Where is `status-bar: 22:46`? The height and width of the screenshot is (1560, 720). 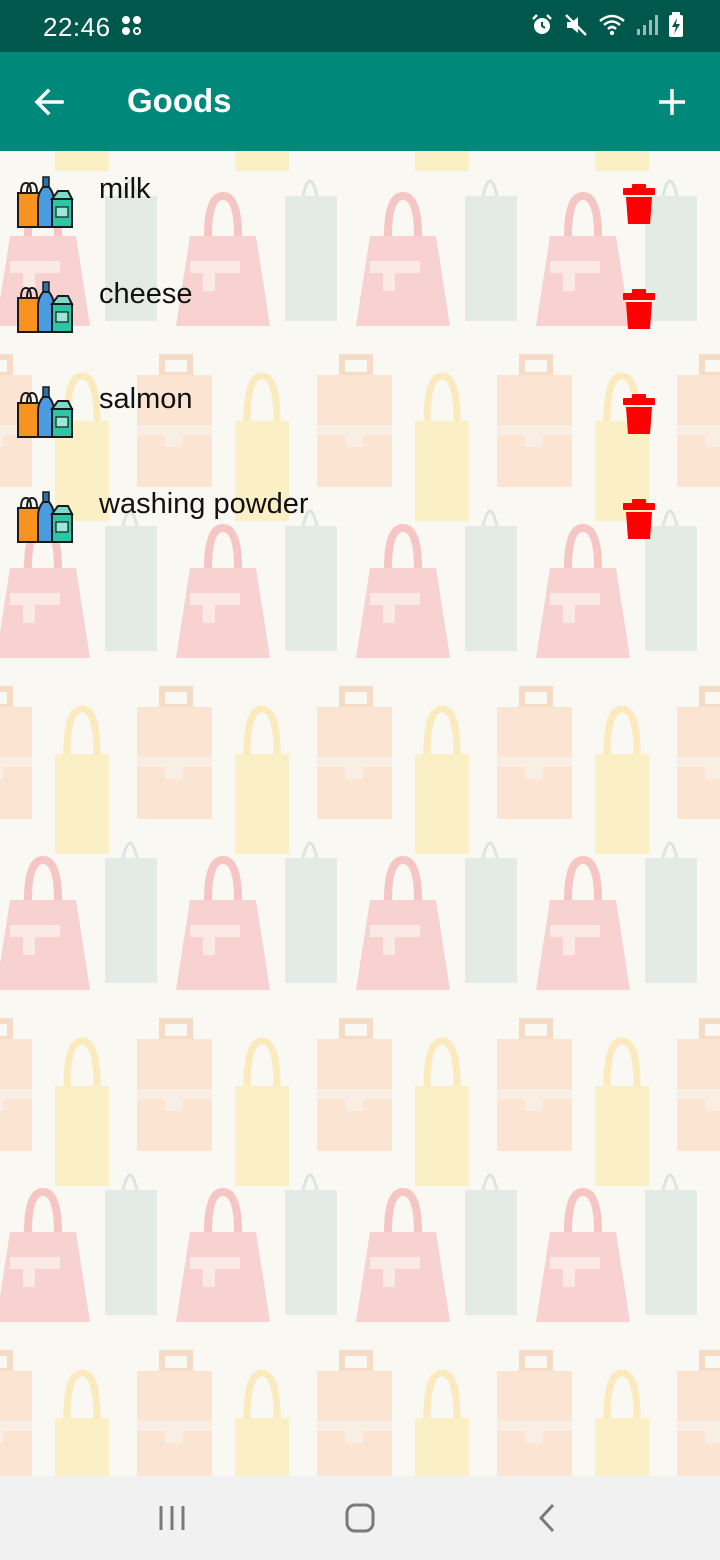
status-bar: 22:46 is located at coordinates (360, 26).